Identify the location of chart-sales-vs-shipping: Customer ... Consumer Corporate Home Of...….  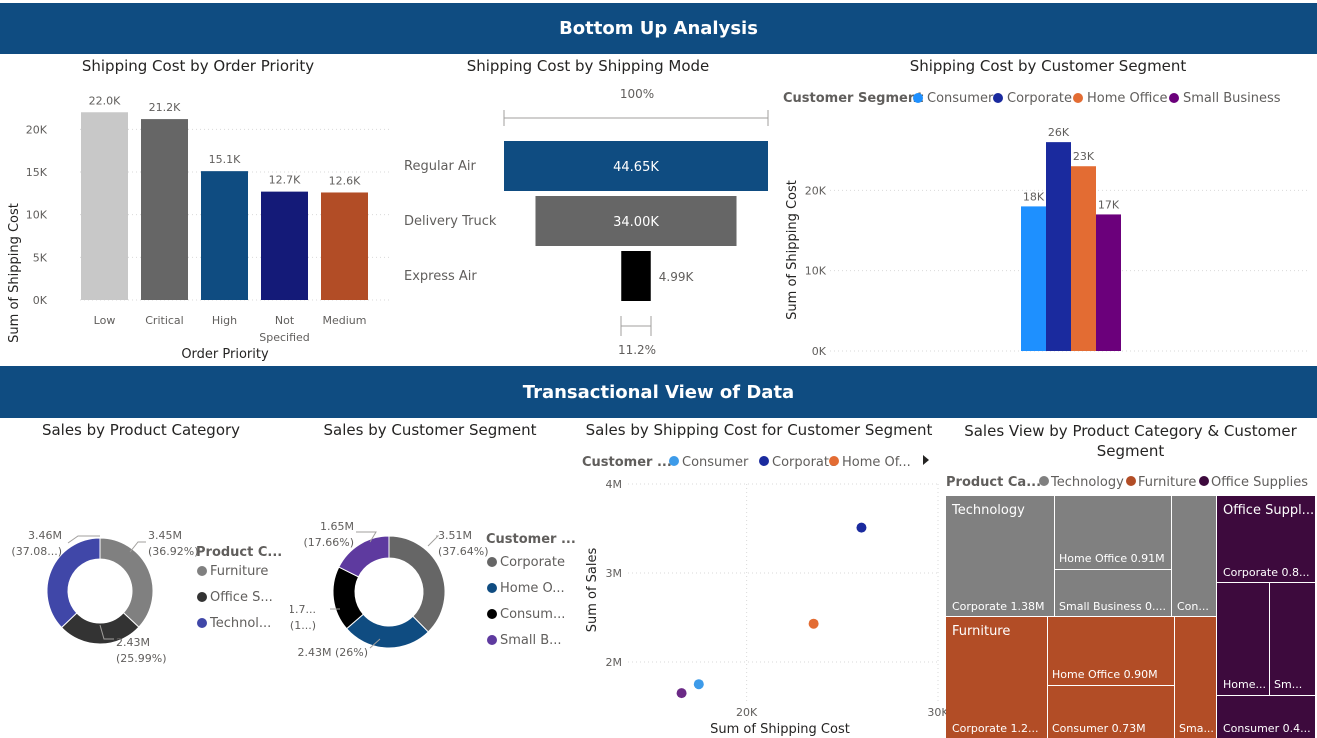
(764, 596).